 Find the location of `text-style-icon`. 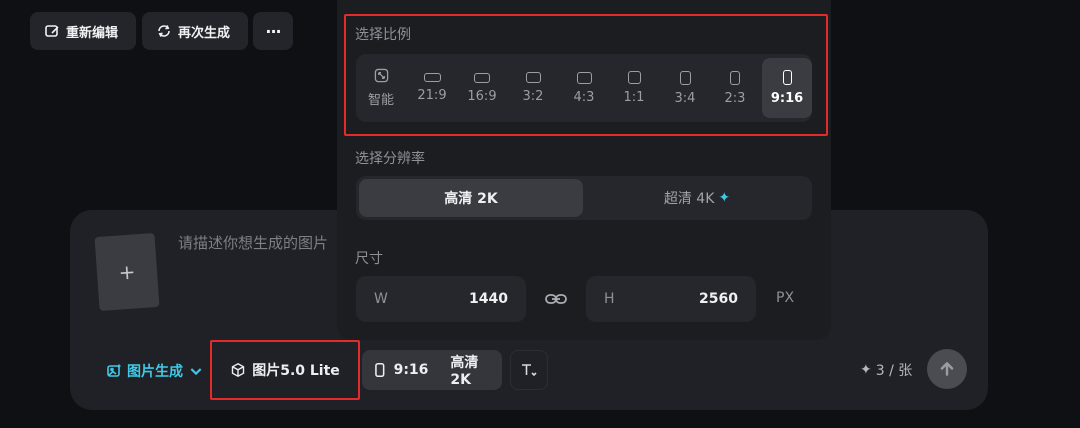

text-style-icon is located at coordinates (529, 370).